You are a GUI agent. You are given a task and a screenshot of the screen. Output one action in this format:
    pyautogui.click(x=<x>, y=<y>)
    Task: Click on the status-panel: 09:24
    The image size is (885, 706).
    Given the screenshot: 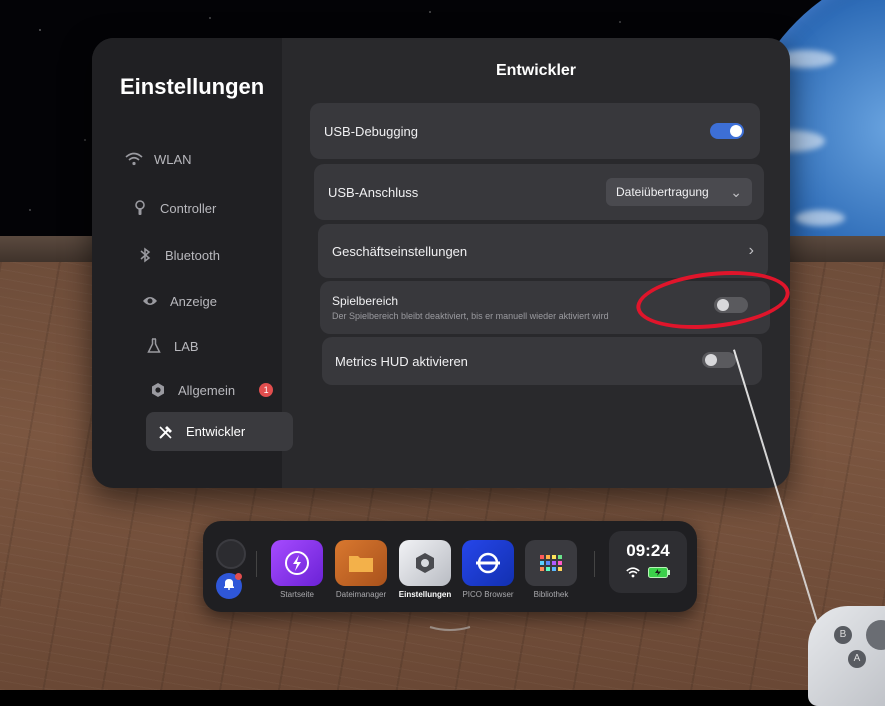 What is the action you would take?
    pyautogui.click(x=648, y=562)
    